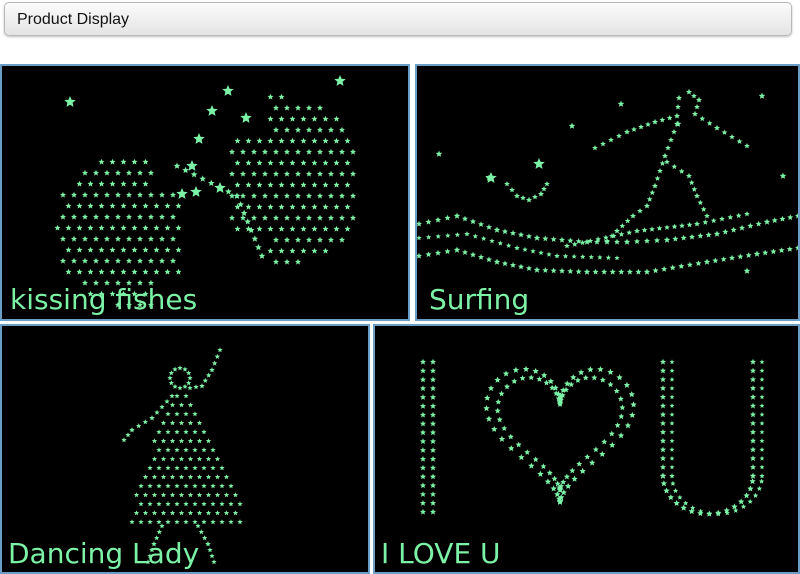 The image size is (800, 574). I want to click on i-love-u-star-pattern, so click(592, 437).